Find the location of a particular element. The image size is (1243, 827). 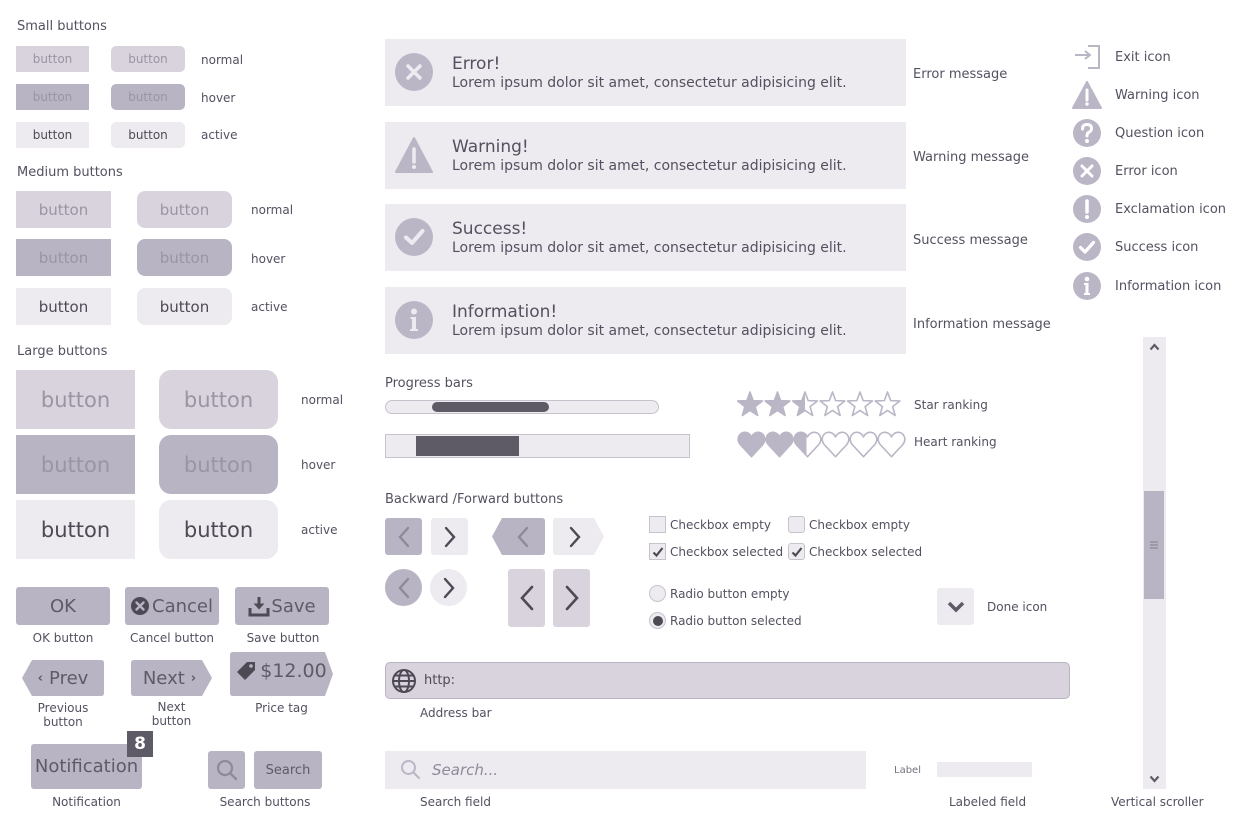

forward-button-tall is located at coordinates (571, 598).